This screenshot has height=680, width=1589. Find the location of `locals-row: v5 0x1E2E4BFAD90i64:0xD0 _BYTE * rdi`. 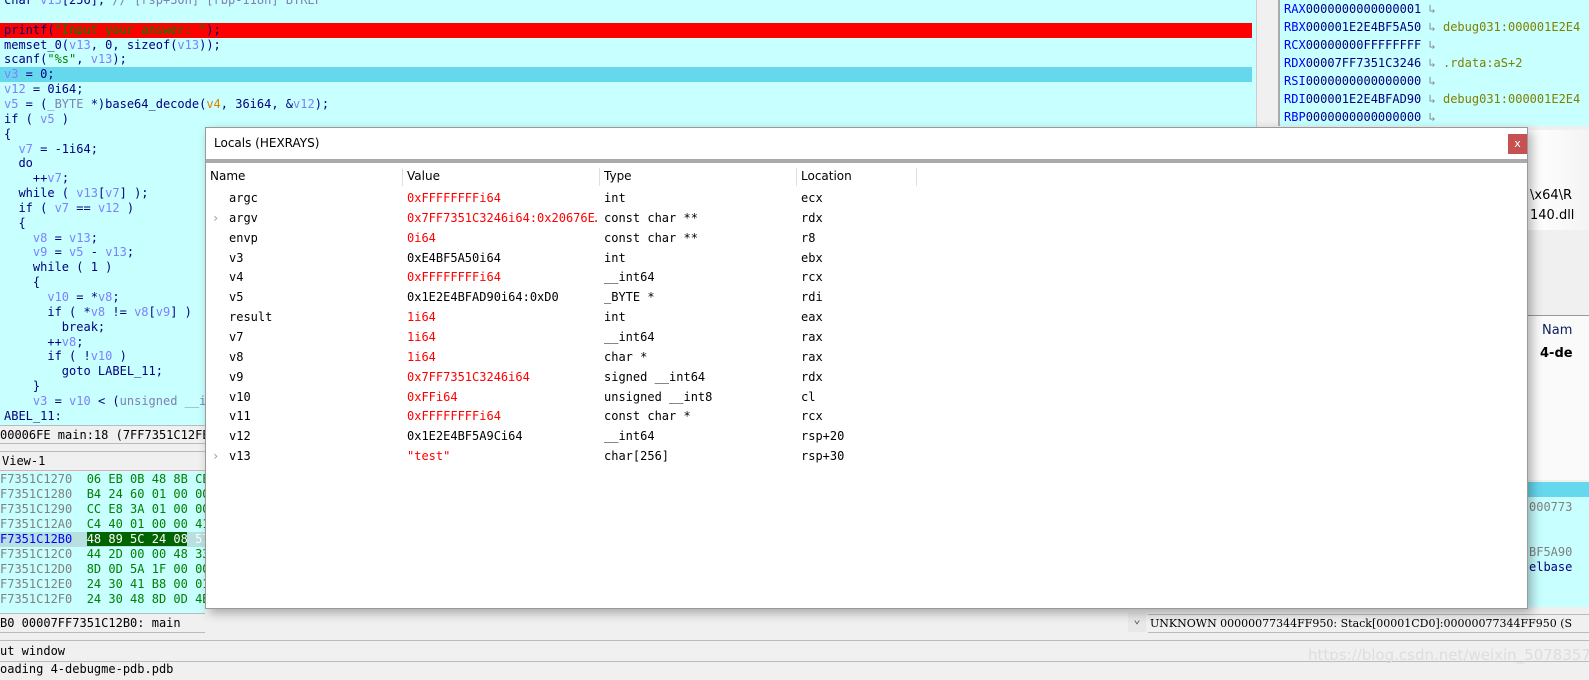

locals-row: v5 0x1E2E4BFAD90i64:0xD0 _BYTE * rdi is located at coordinates (866, 297).